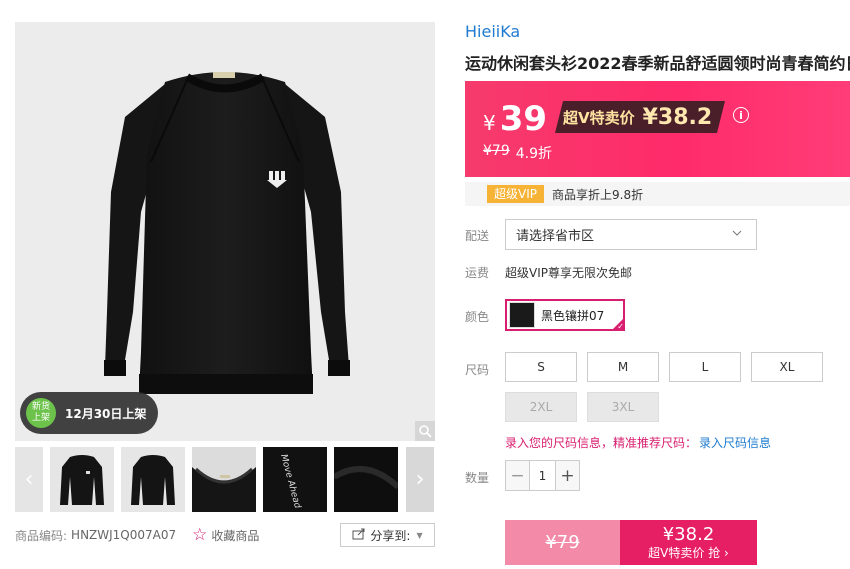 Image resolution: width=850 pixels, height=569 pixels. Describe the element at coordinates (787, 367) in the screenshot. I see `size-option-xl: XL` at that location.